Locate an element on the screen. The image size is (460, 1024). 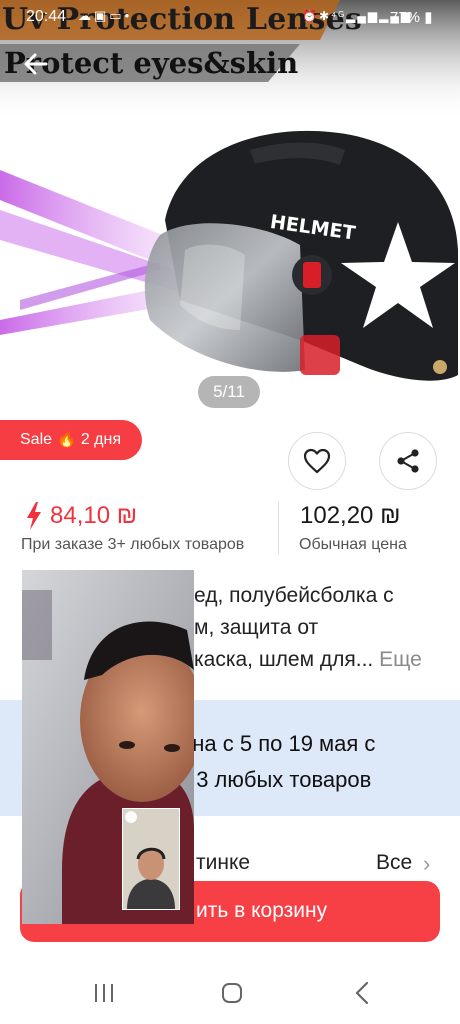
back-button is located at coordinates (36, 64).